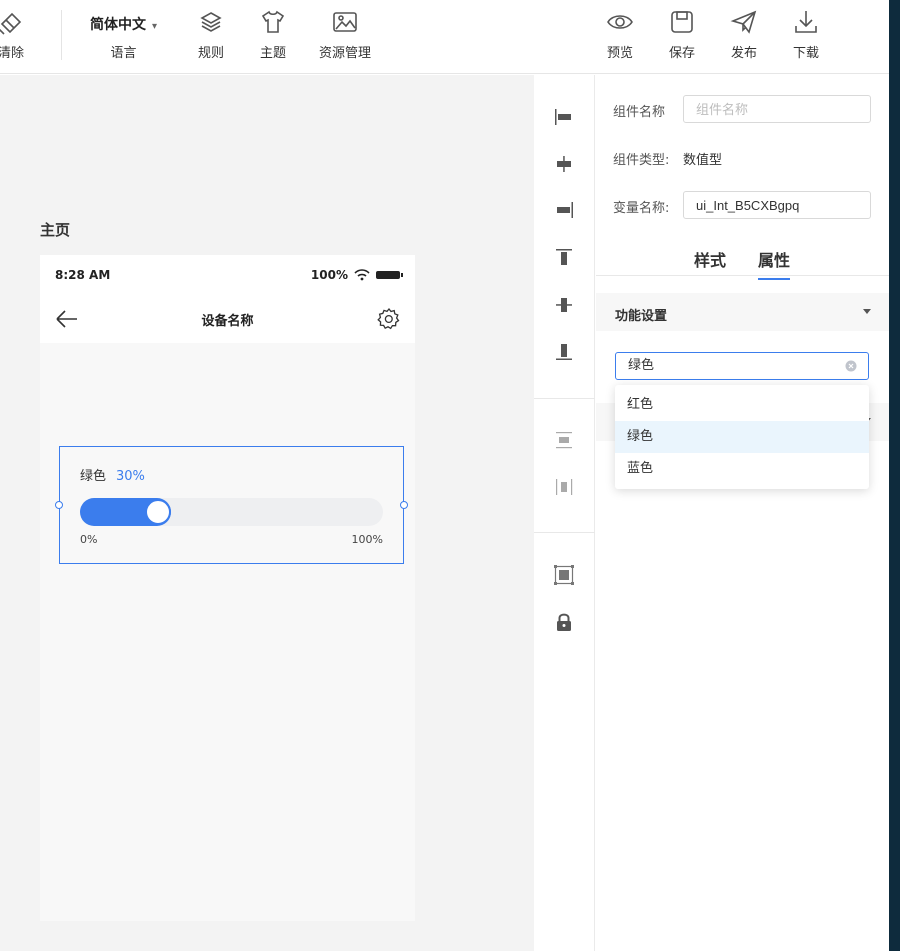 The width and height of the screenshot is (900, 951). Describe the element at coordinates (564, 575) in the screenshot. I see `group-icon` at that location.